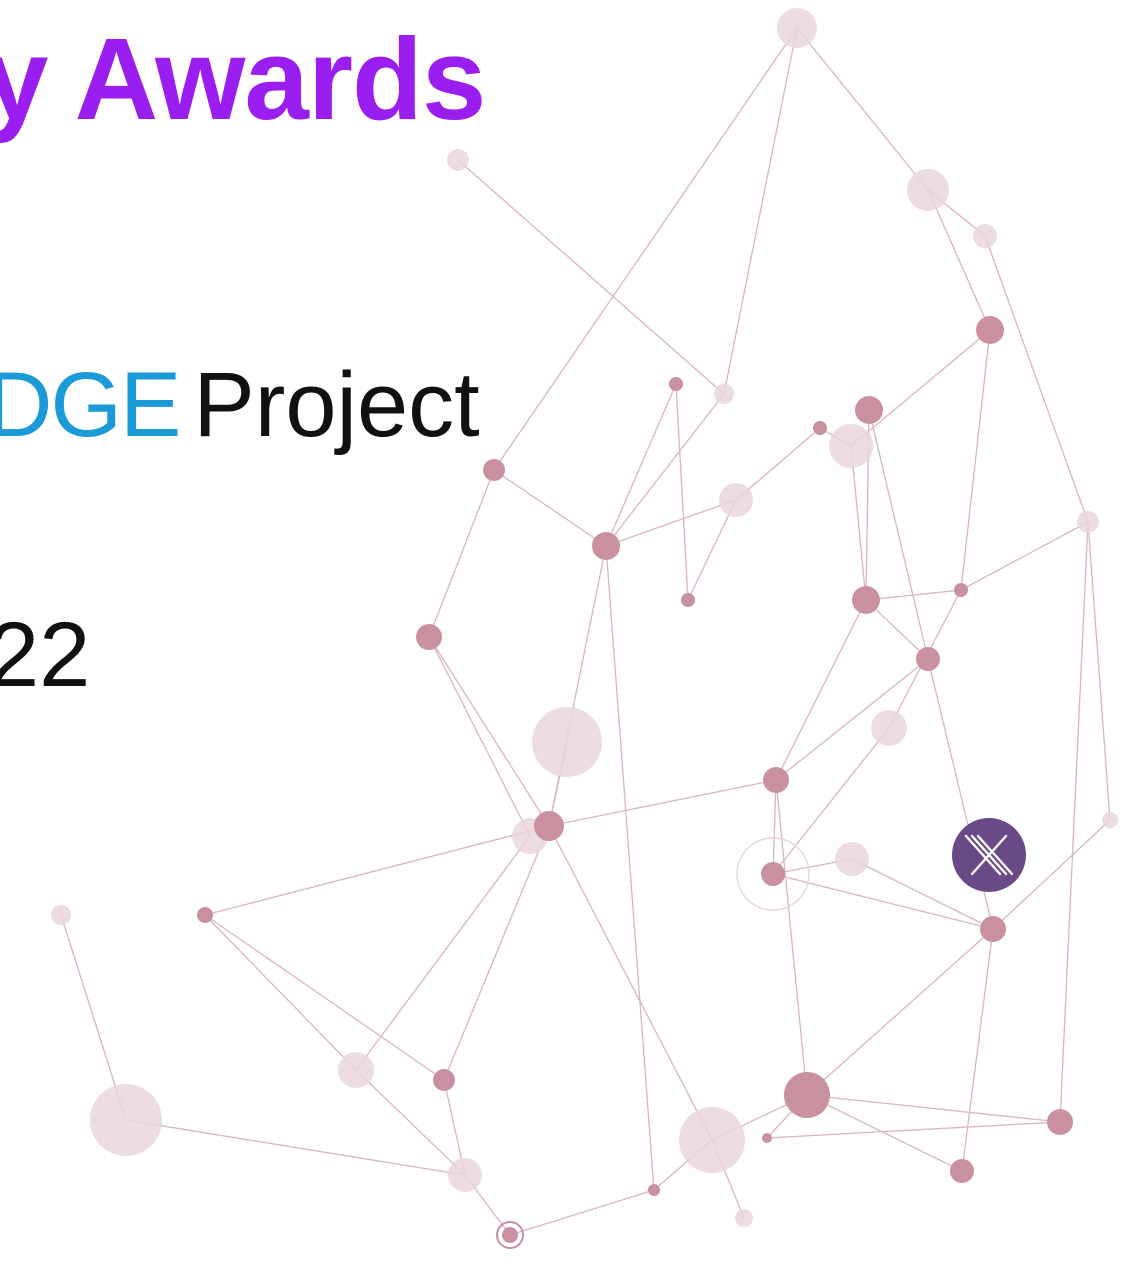 The width and height of the screenshot is (1128, 1268). I want to click on project-line: DGE Project, so click(240, 405).